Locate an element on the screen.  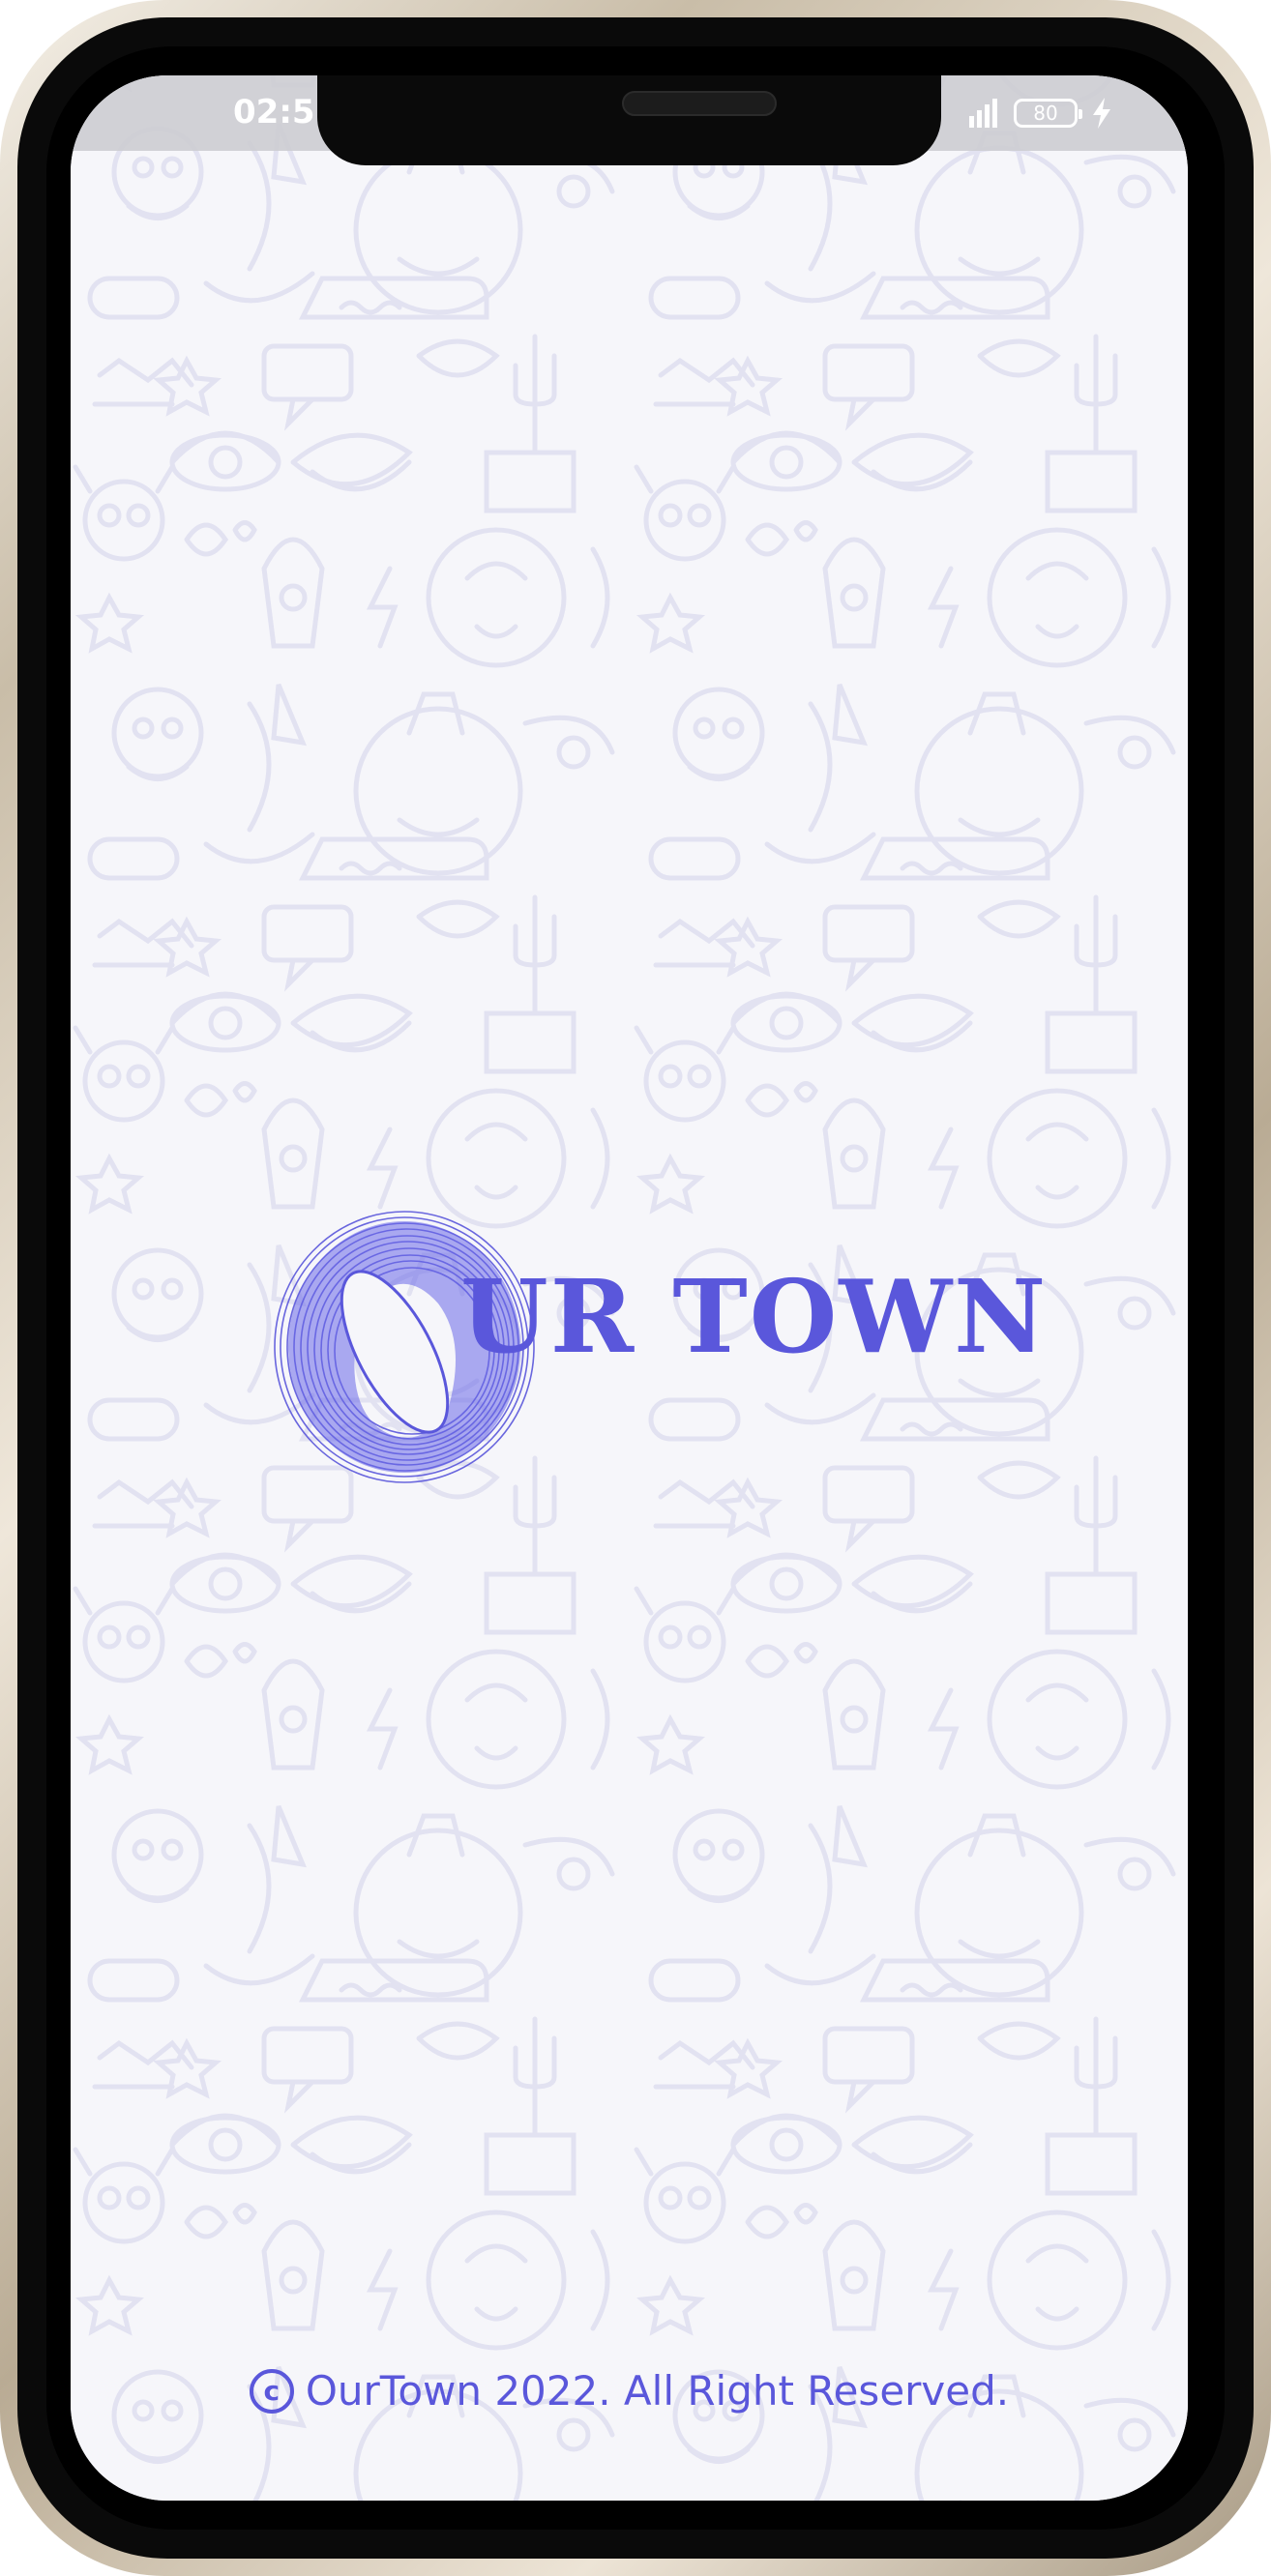
battery-icon: 80 is located at coordinates (1048, 113).